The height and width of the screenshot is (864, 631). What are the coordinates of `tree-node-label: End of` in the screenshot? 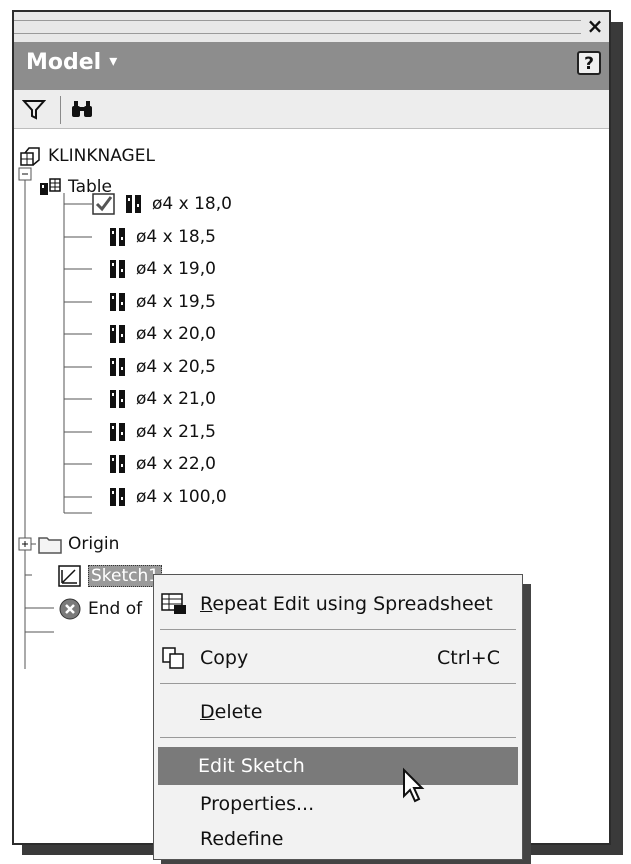 It's located at (115, 609).